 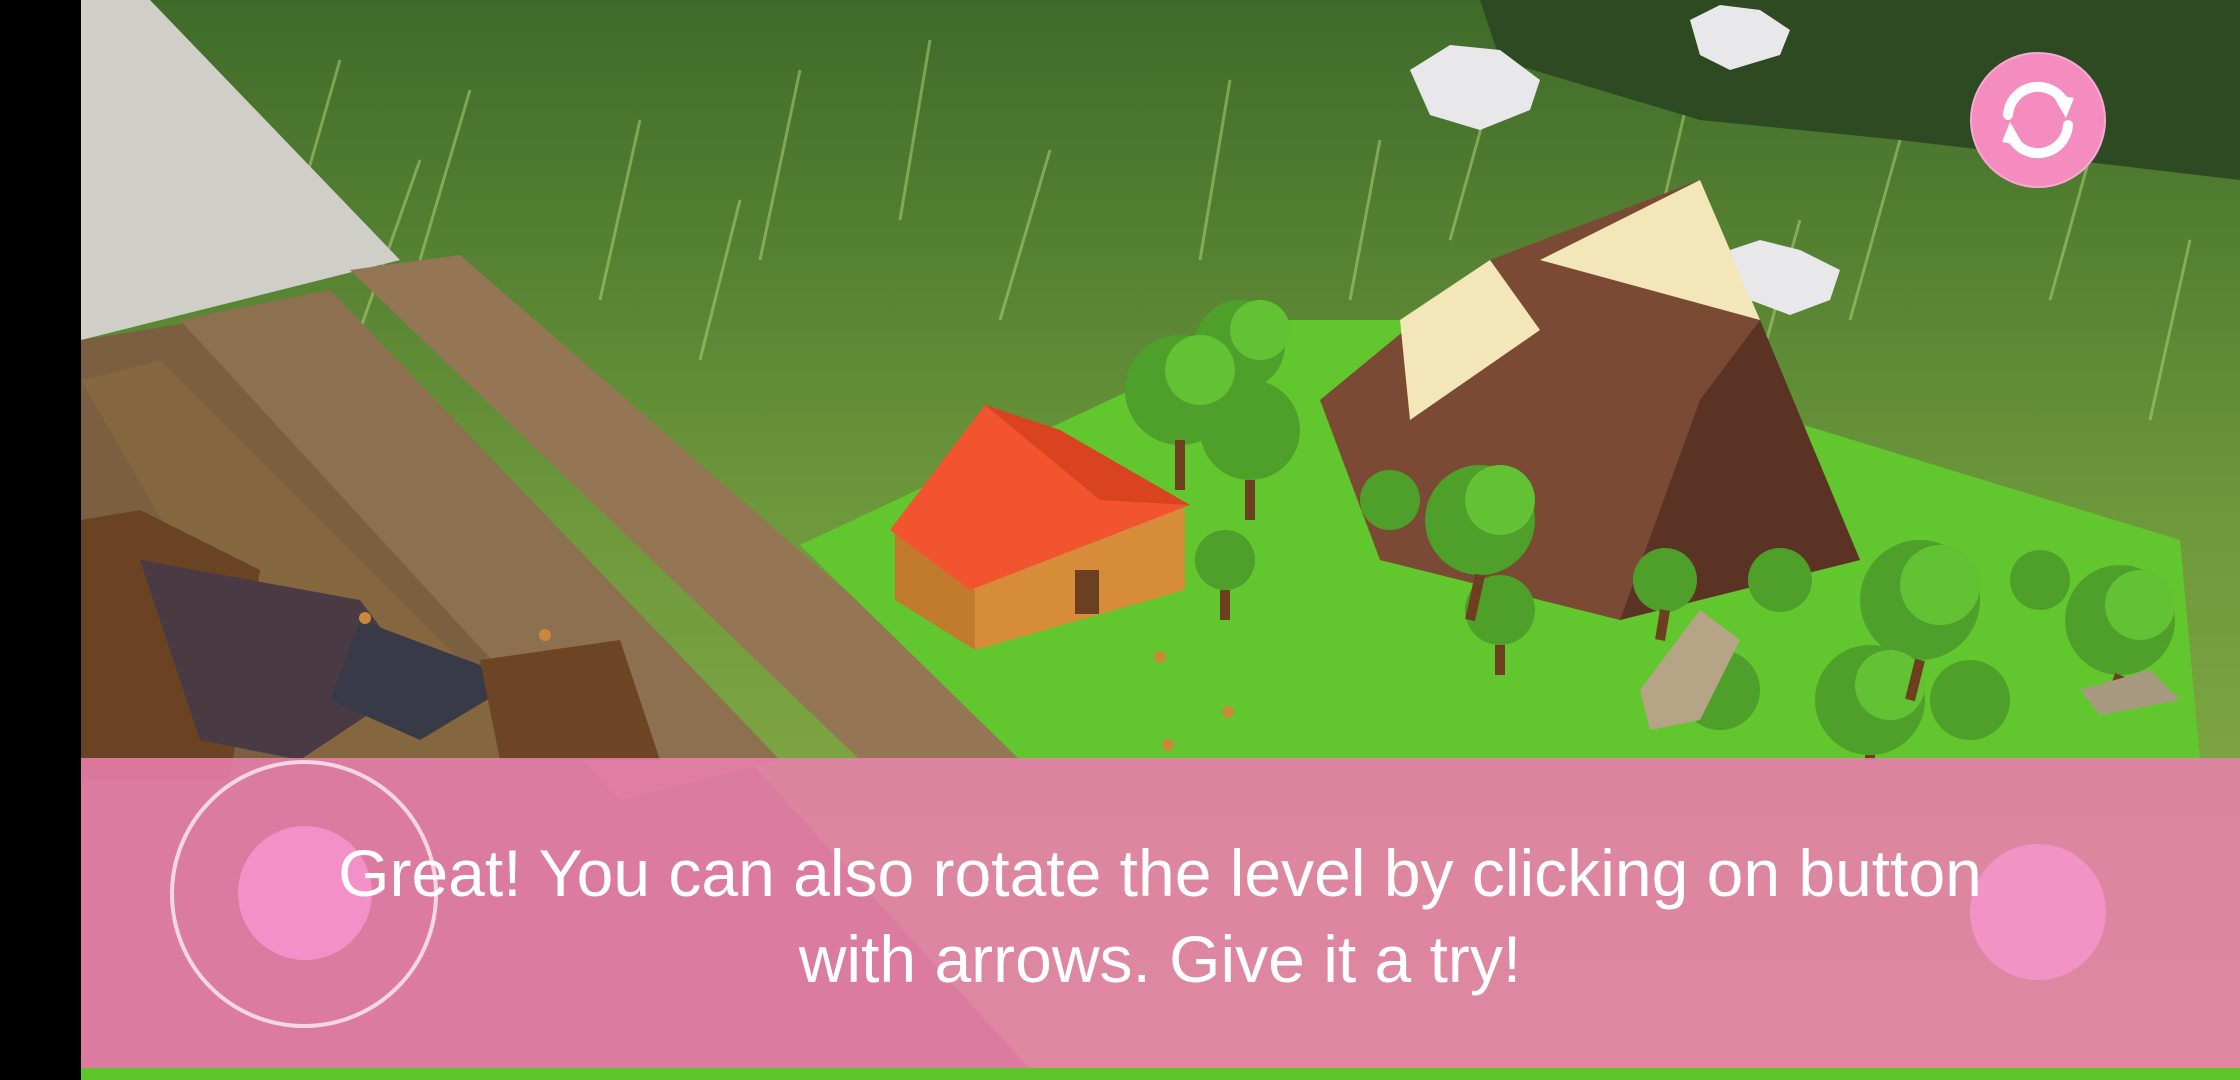 I want to click on rotate-arrows-icon, so click(x=2038, y=120).